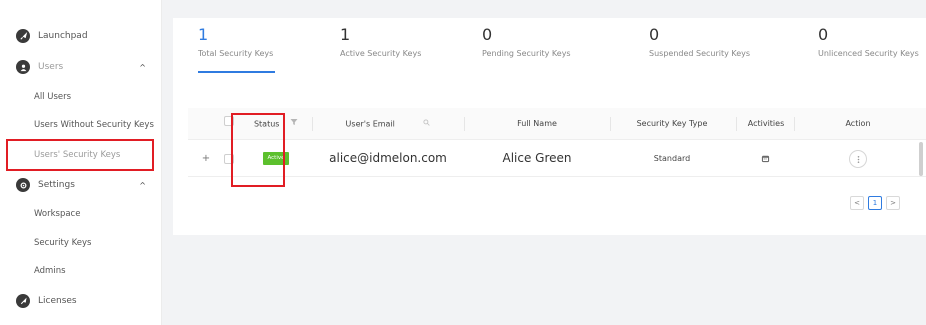 The height and width of the screenshot is (325, 926). I want to click on search-icon, so click(427, 124).